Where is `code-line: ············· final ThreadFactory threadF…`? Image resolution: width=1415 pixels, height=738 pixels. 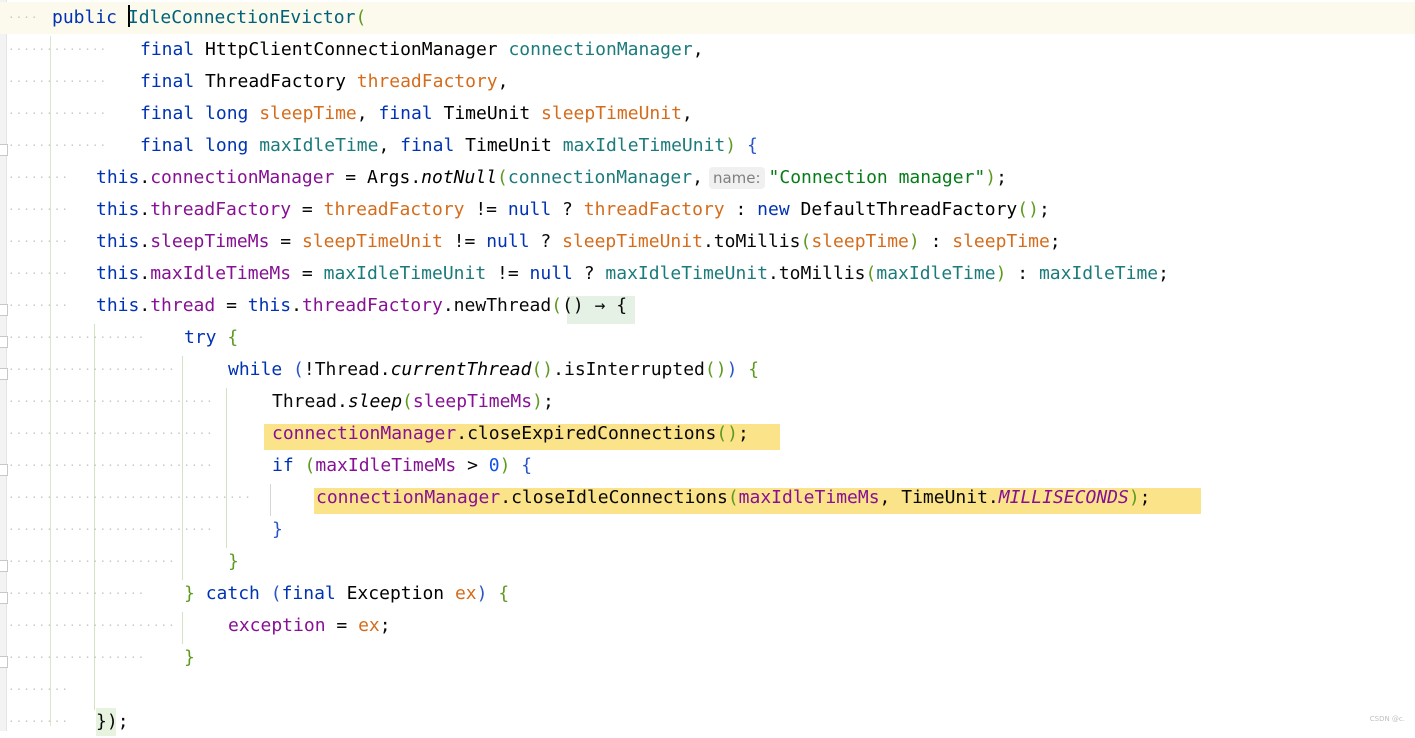
code-line: ············· final ThreadFactory threadF… is located at coordinates (707, 82).